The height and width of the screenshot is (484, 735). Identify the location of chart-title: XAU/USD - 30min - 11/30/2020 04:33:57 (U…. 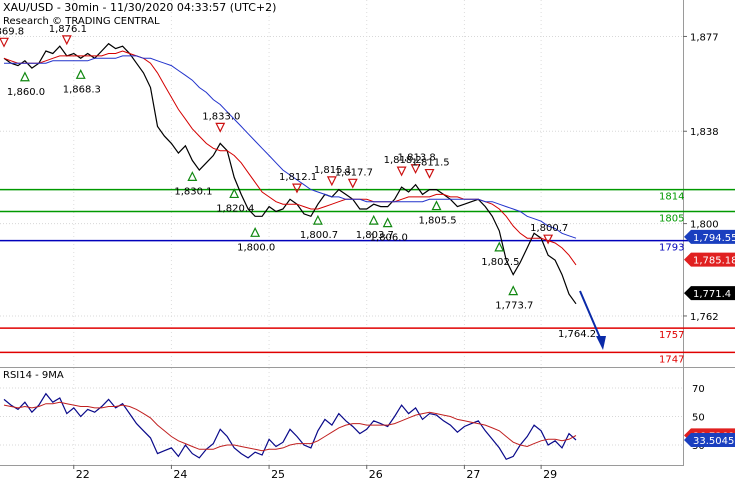
(139, 7).